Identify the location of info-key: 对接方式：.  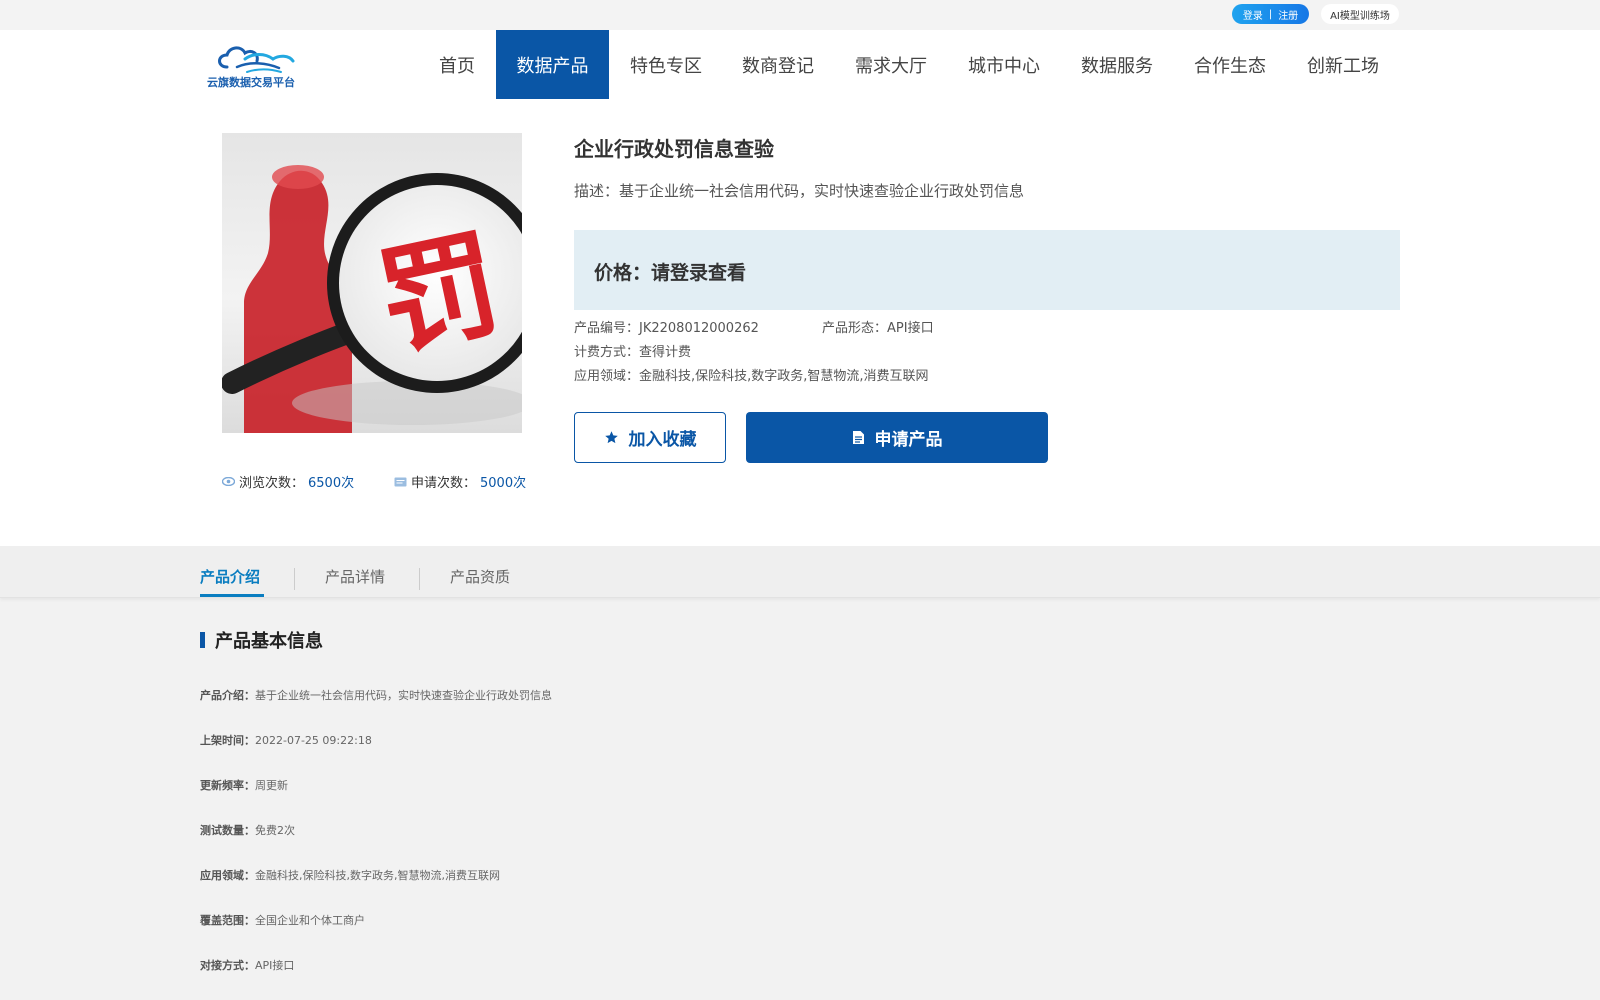
(227, 965).